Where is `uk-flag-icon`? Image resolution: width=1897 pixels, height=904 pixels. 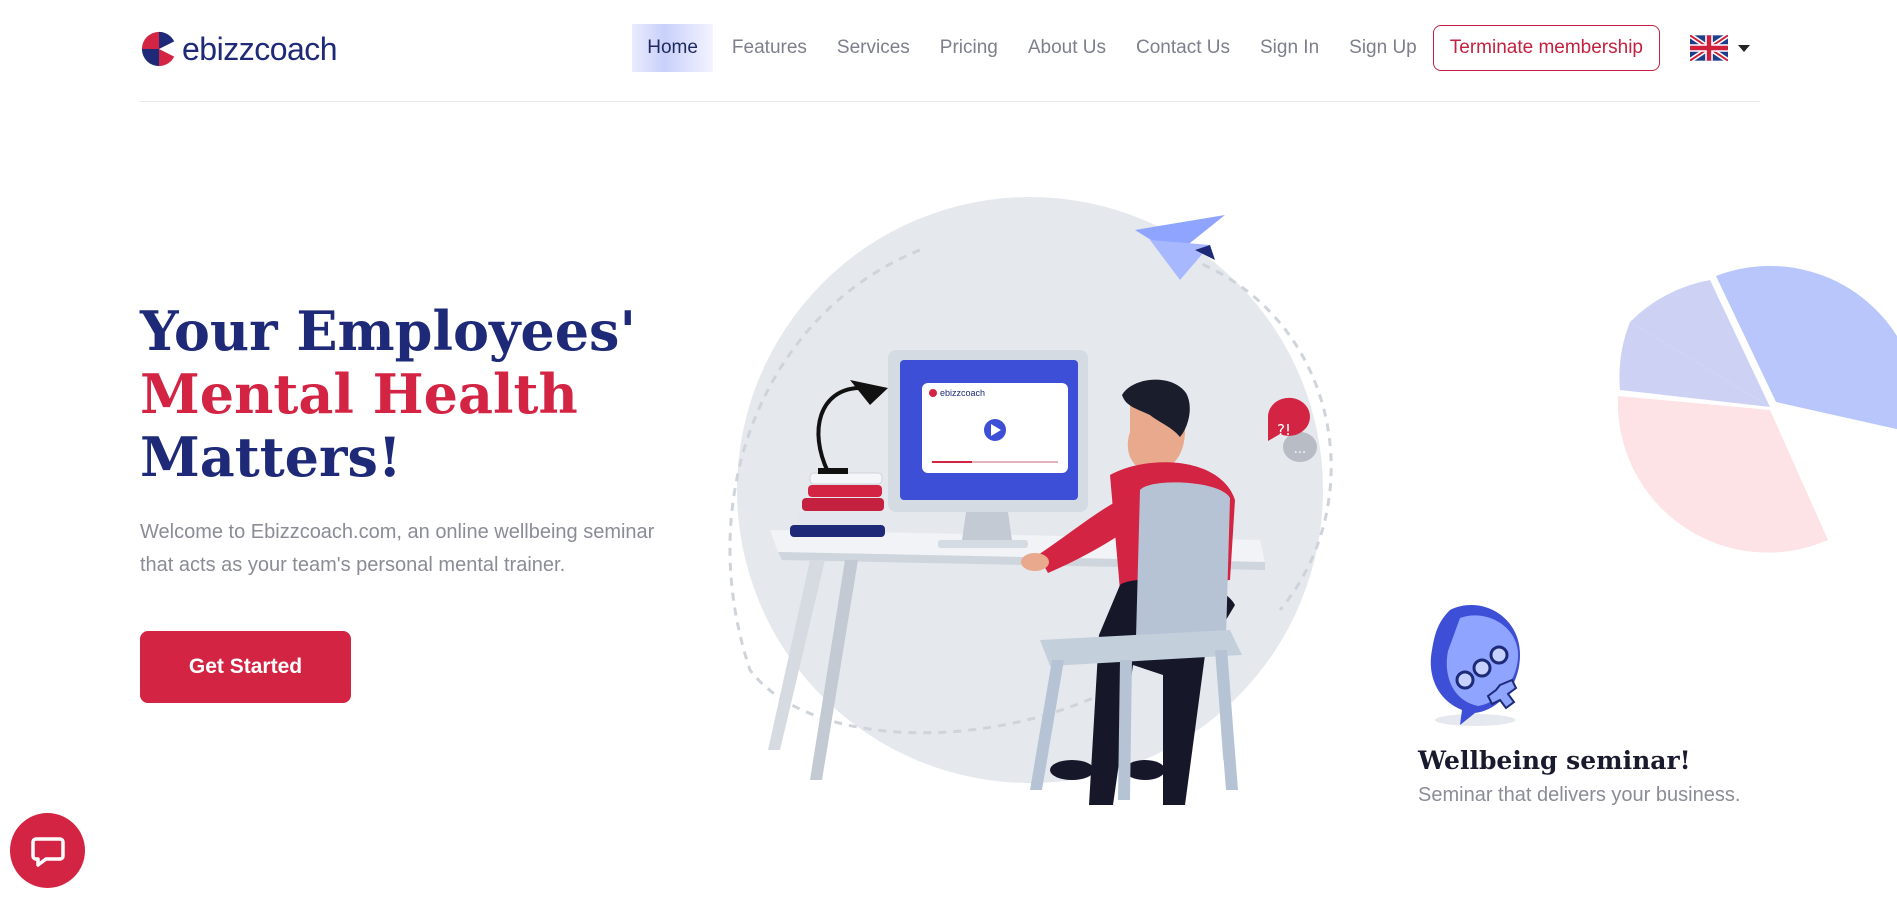 uk-flag-icon is located at coordinates (1709, 48).